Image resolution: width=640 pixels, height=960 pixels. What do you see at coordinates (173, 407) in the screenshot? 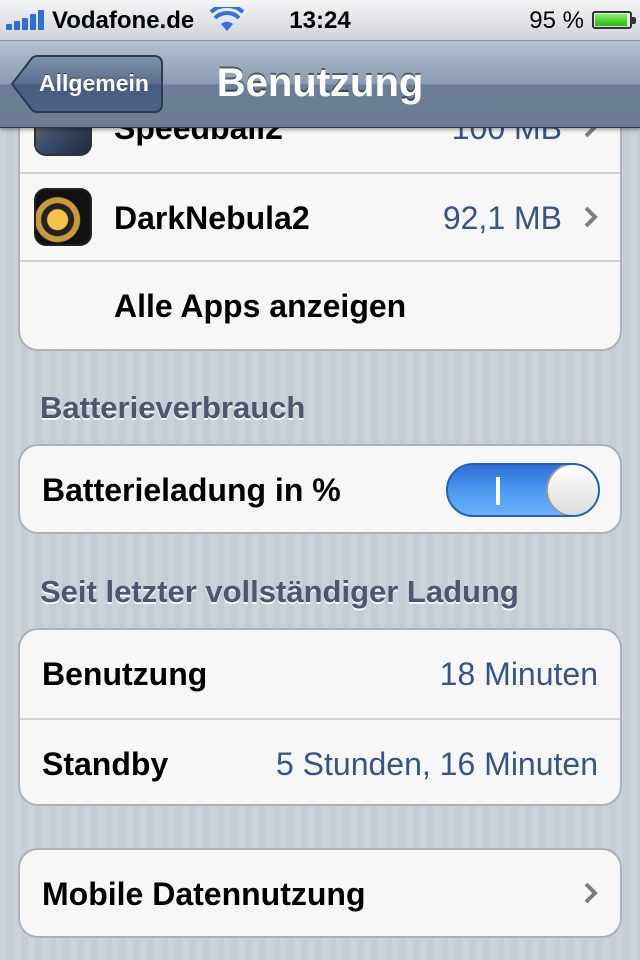
I see `section-header-battery: Batterieverbrauch` at bounding box center [173, 407].